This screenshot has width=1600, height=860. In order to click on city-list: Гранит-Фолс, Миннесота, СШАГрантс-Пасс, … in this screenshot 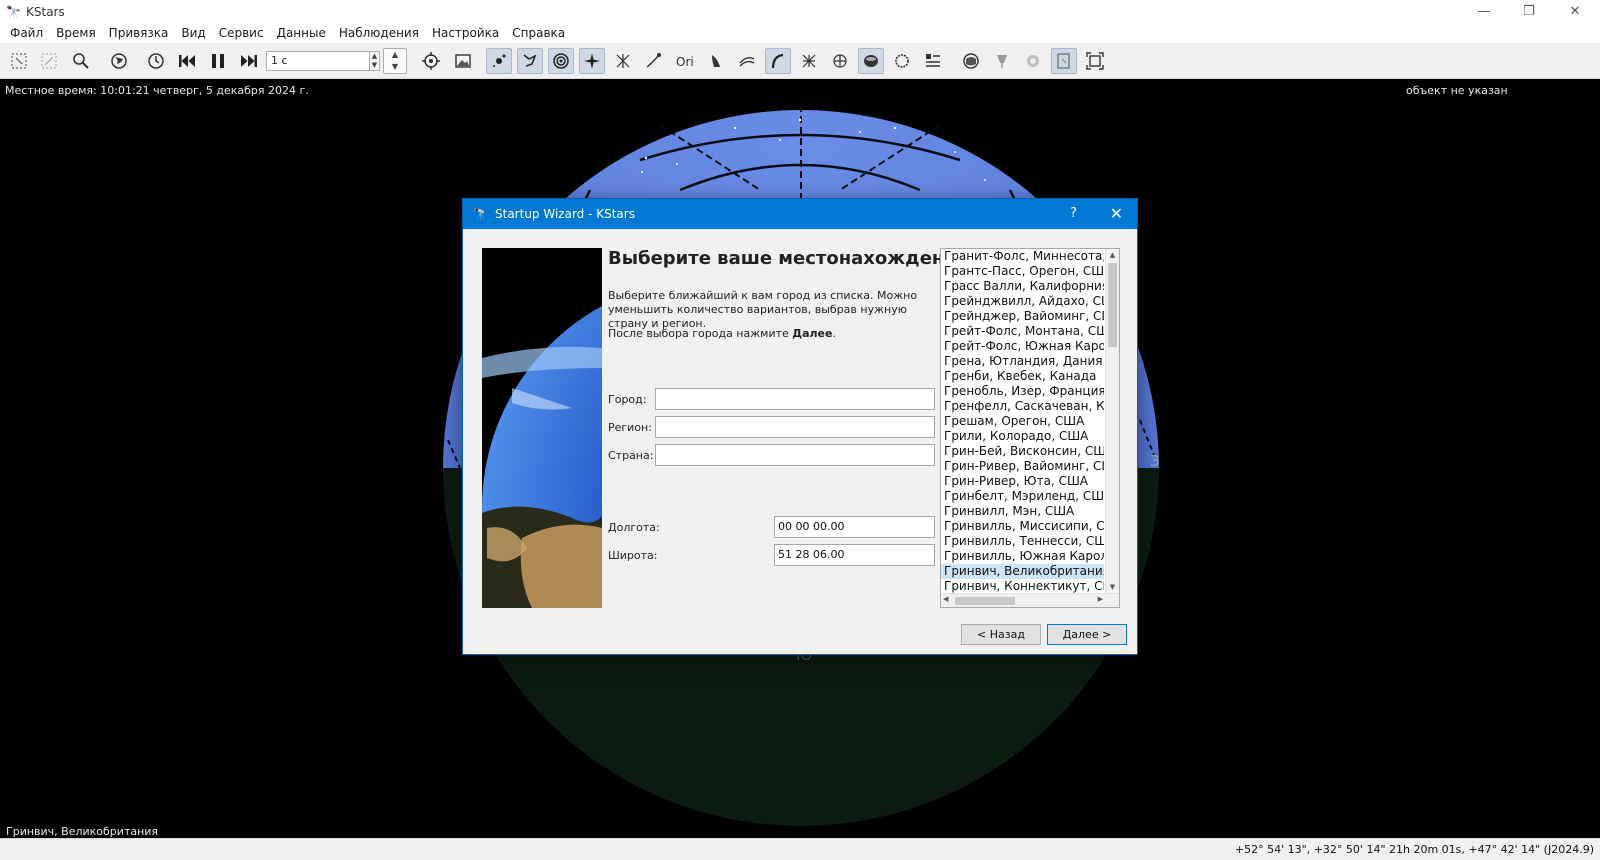, I will do `click(1030, 428)`.